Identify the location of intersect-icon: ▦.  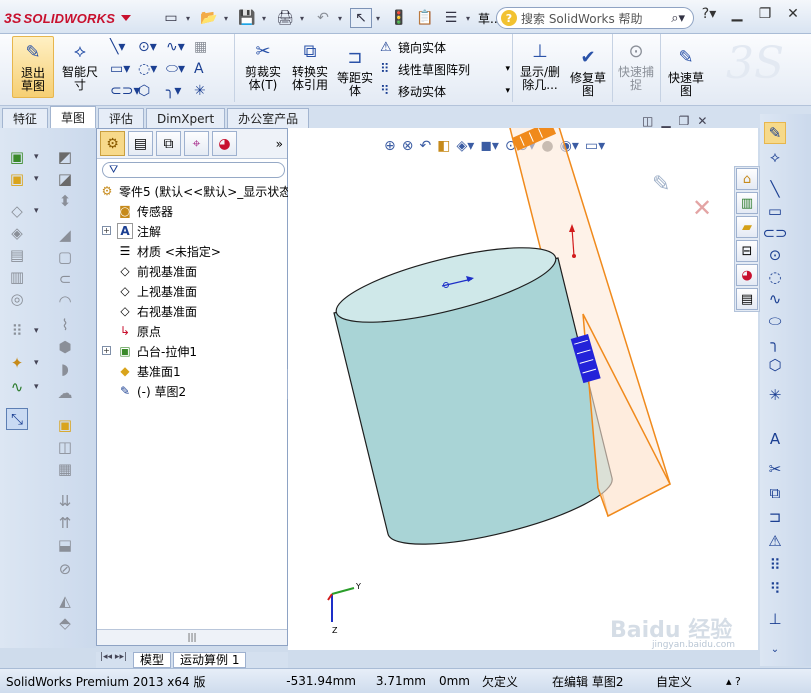
(65, 469).